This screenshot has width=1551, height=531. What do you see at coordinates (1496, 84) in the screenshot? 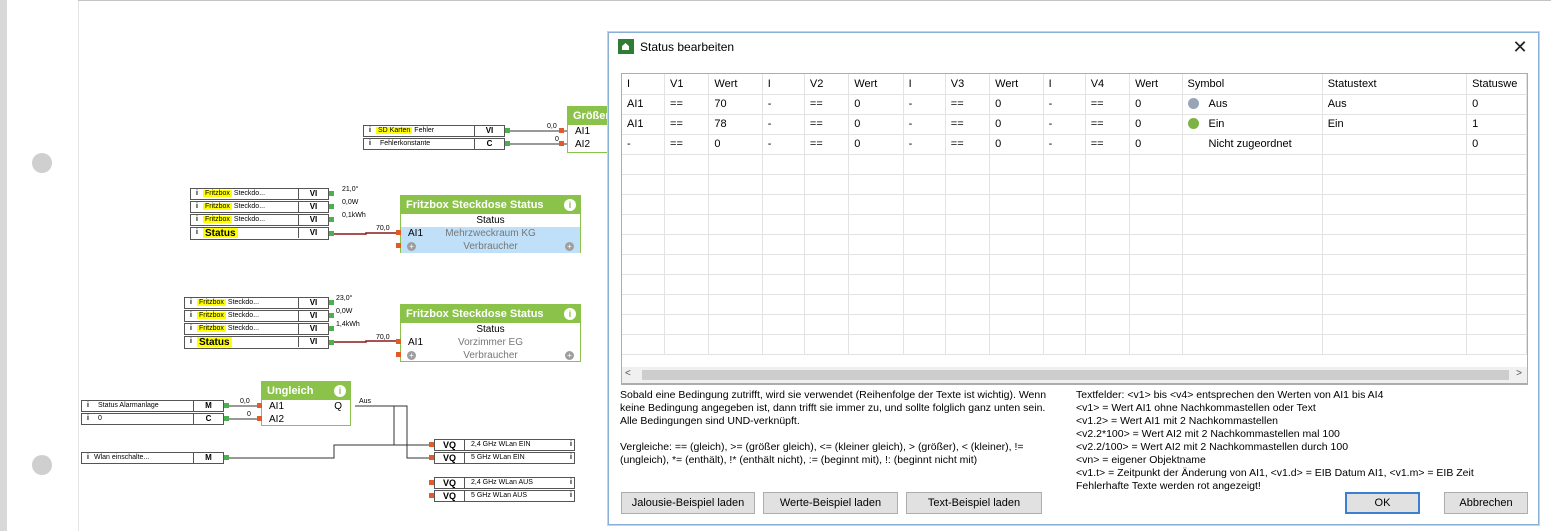
I see `column-header: Statuswe` at bounding box center [1496, 84].